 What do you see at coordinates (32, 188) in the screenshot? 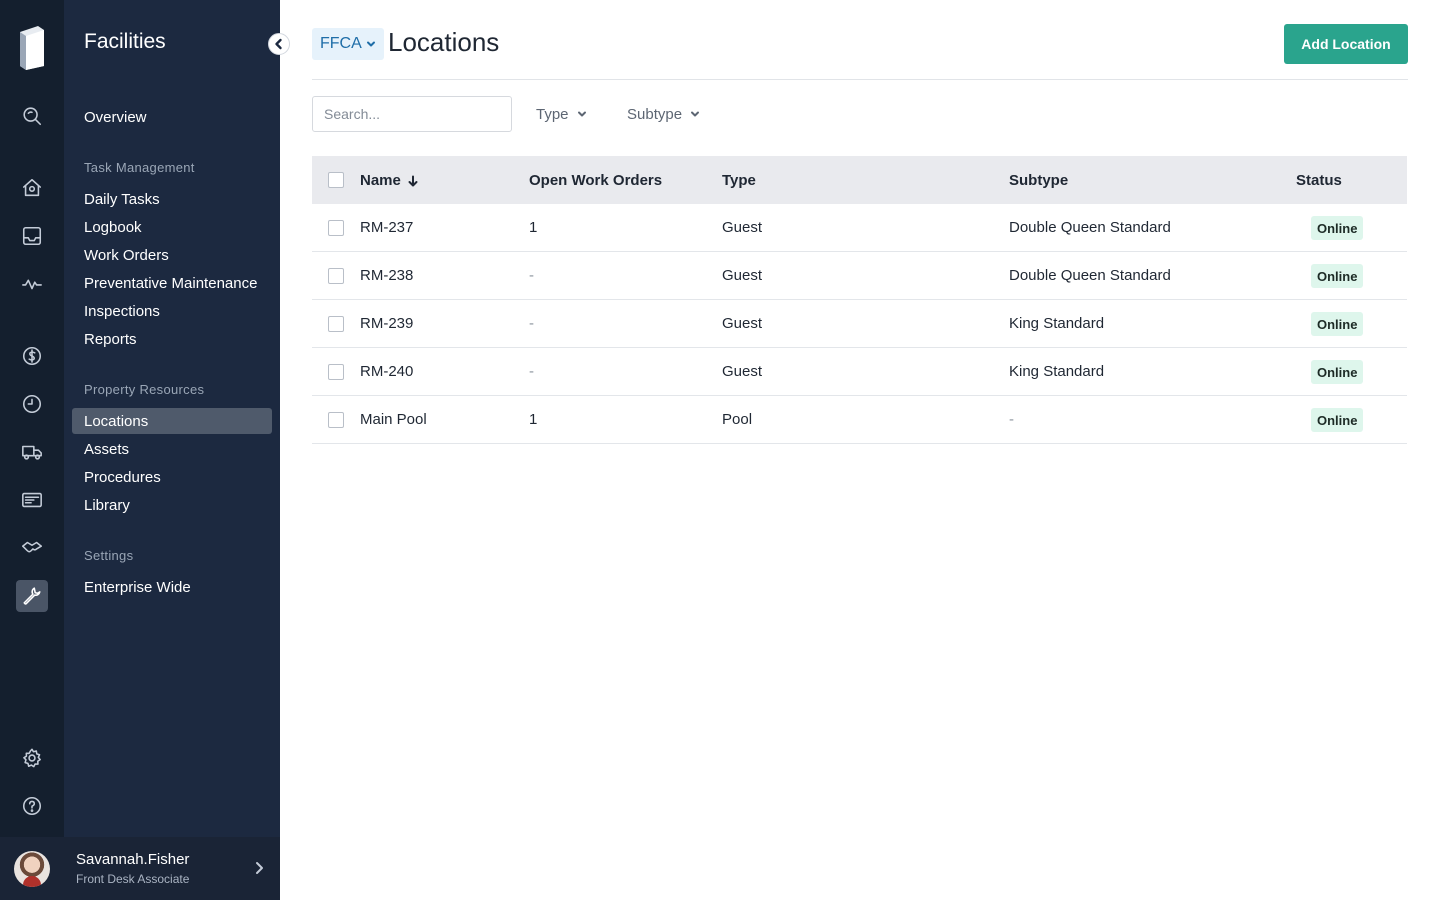
I see `home-icon` at bounding box center [32, 188].